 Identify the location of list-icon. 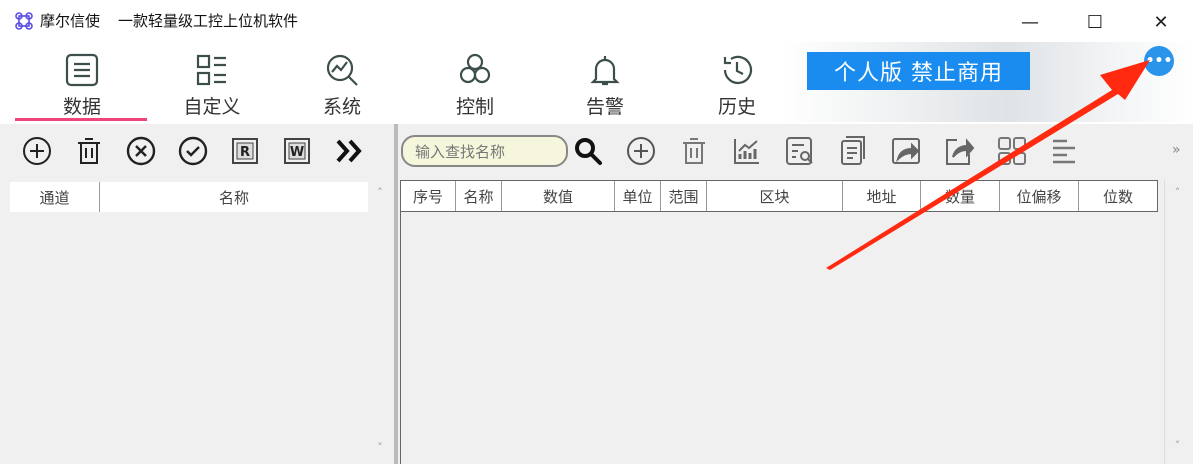
(82, 70).